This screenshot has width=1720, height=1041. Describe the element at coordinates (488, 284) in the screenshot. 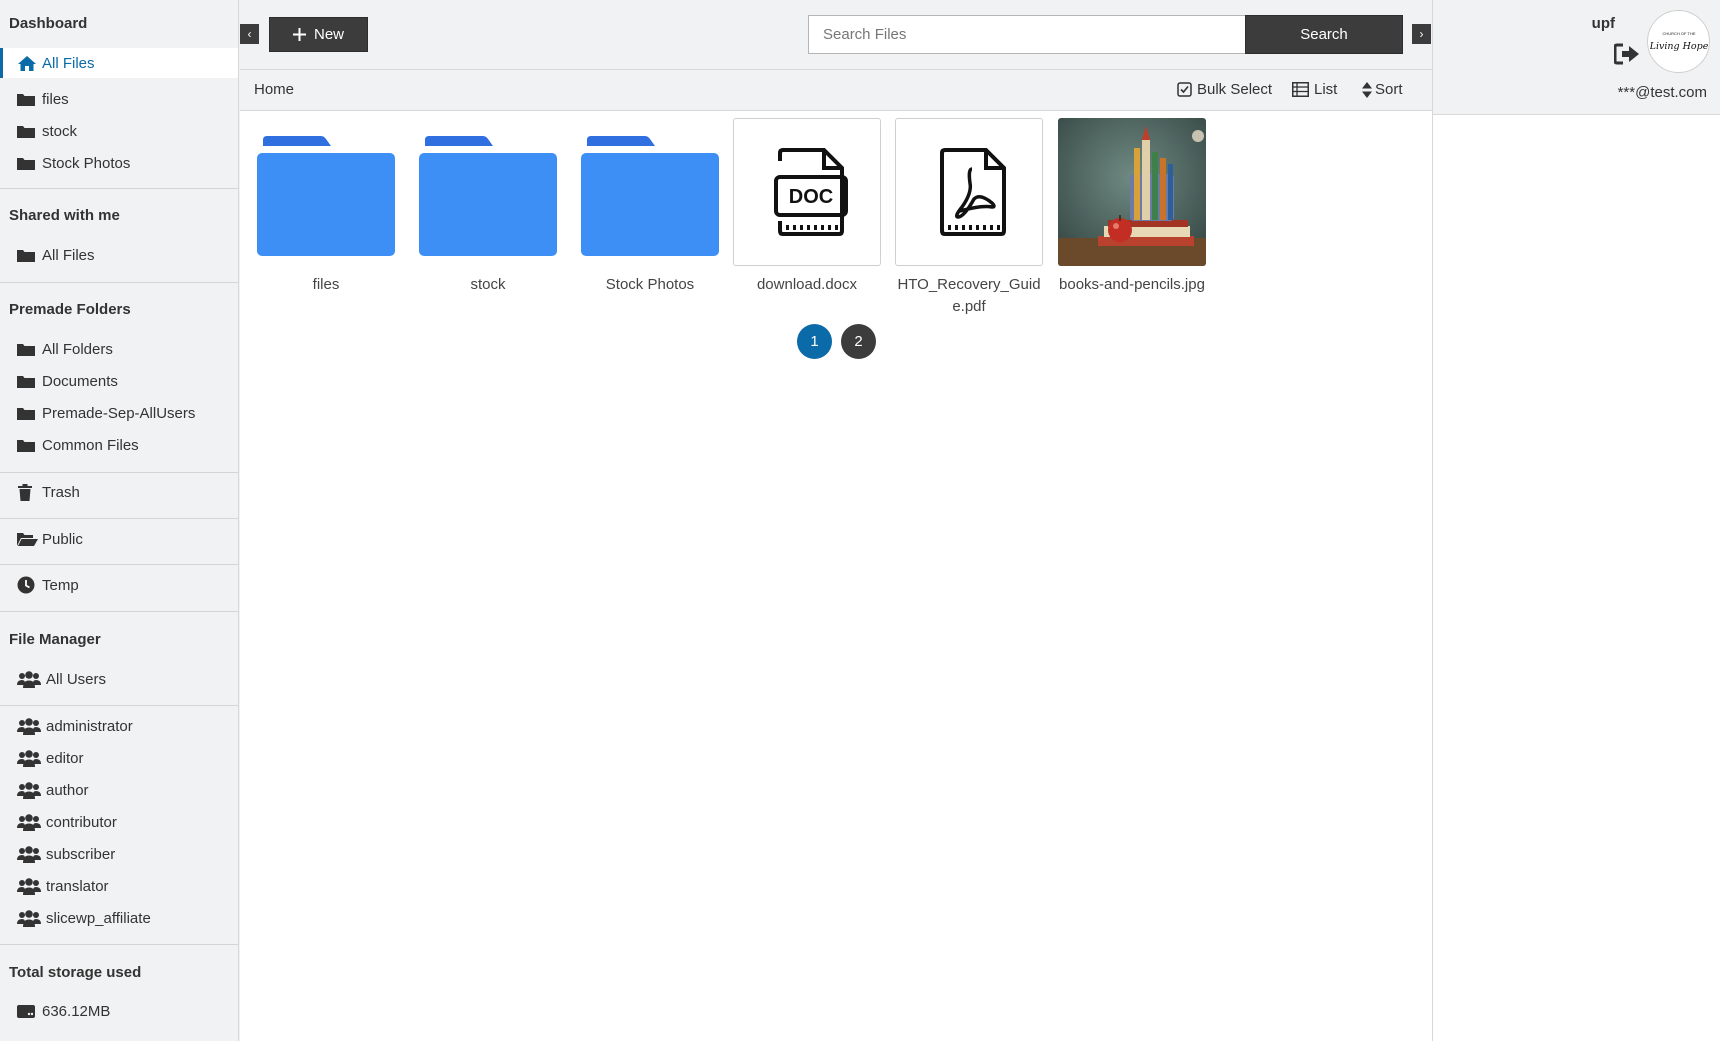

I see `file-name: stock` at that location.